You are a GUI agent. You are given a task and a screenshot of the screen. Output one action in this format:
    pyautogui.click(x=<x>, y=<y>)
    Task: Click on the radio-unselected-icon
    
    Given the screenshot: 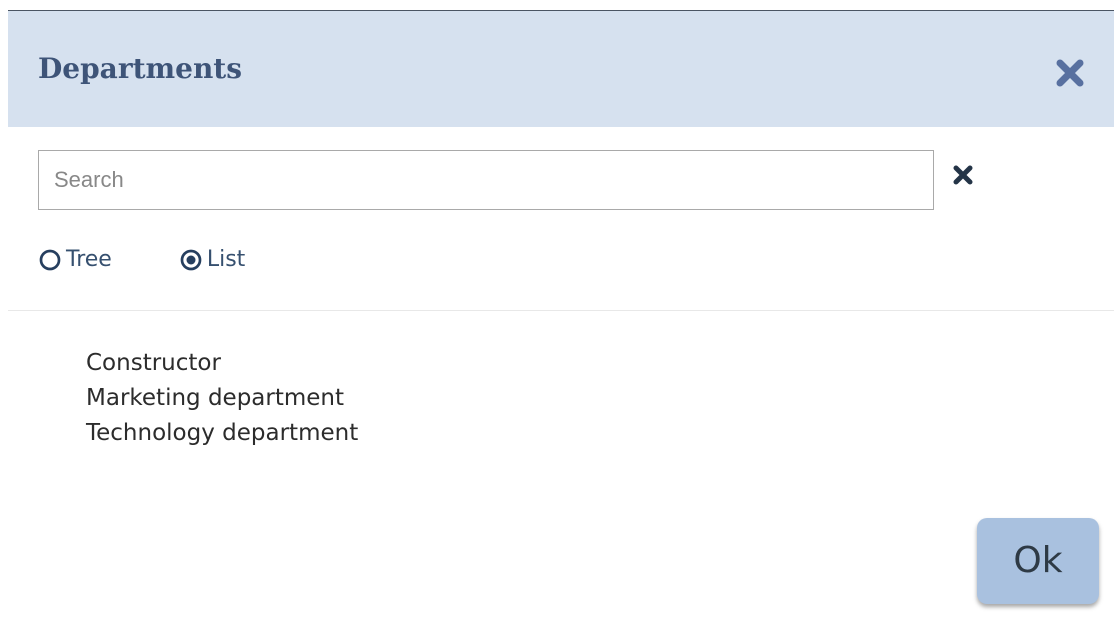 What is the action you would take?
    pyautogui.click(x=50, y=260)
    